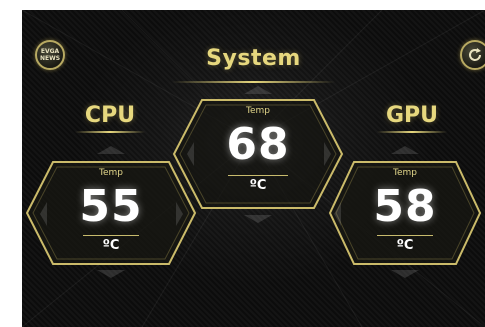 The height and width of the screenshot is (327, 485). I want to click on gpu-unit-divider, so click(405, 235).